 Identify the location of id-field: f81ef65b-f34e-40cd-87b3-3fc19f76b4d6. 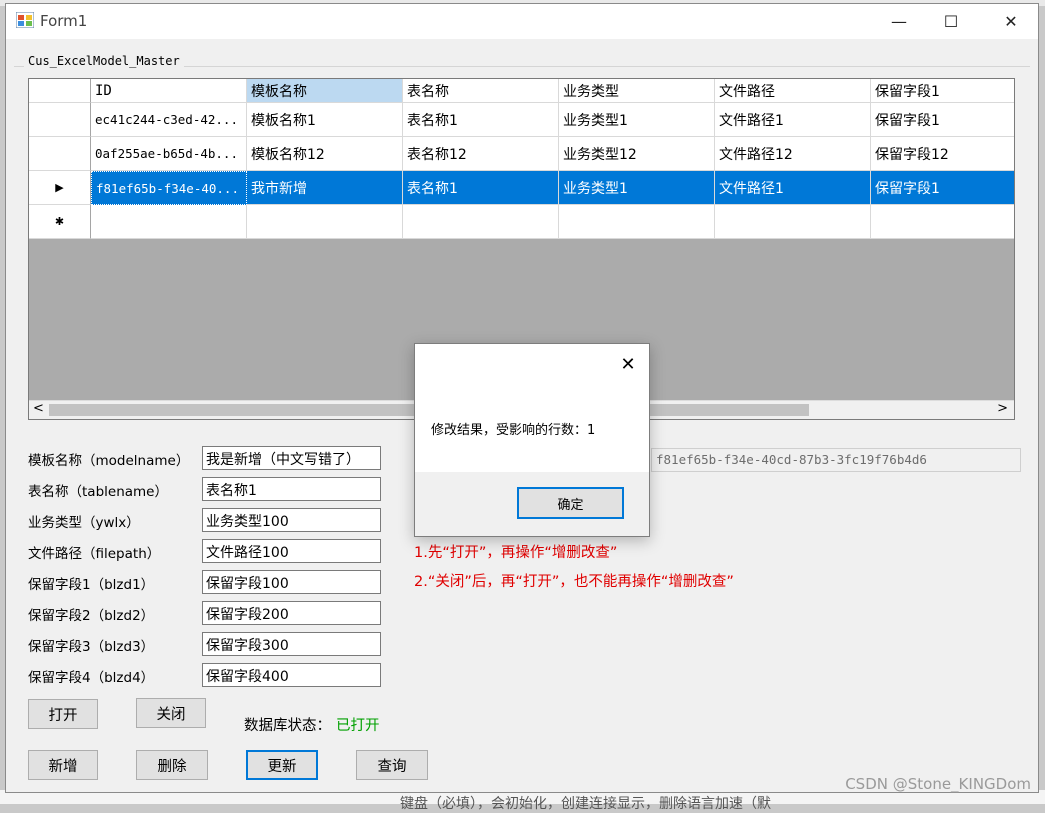
(836, 460).